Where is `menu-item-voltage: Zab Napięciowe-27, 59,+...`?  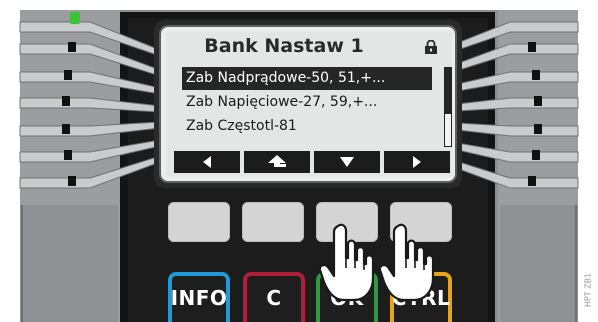 menu-item-voltage: Zab Napięciowe-27, 59,+... is located at coordinates (307, 102).